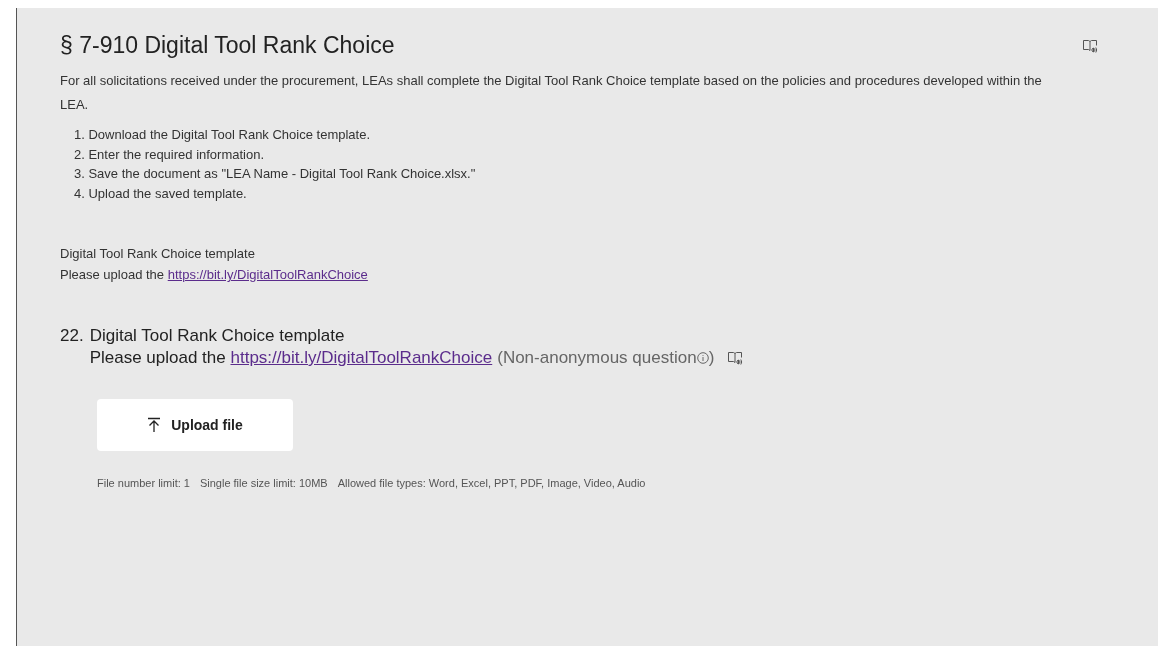  I want to click on question-title: Digital Tool Rank Choice template, so click(217, 336).